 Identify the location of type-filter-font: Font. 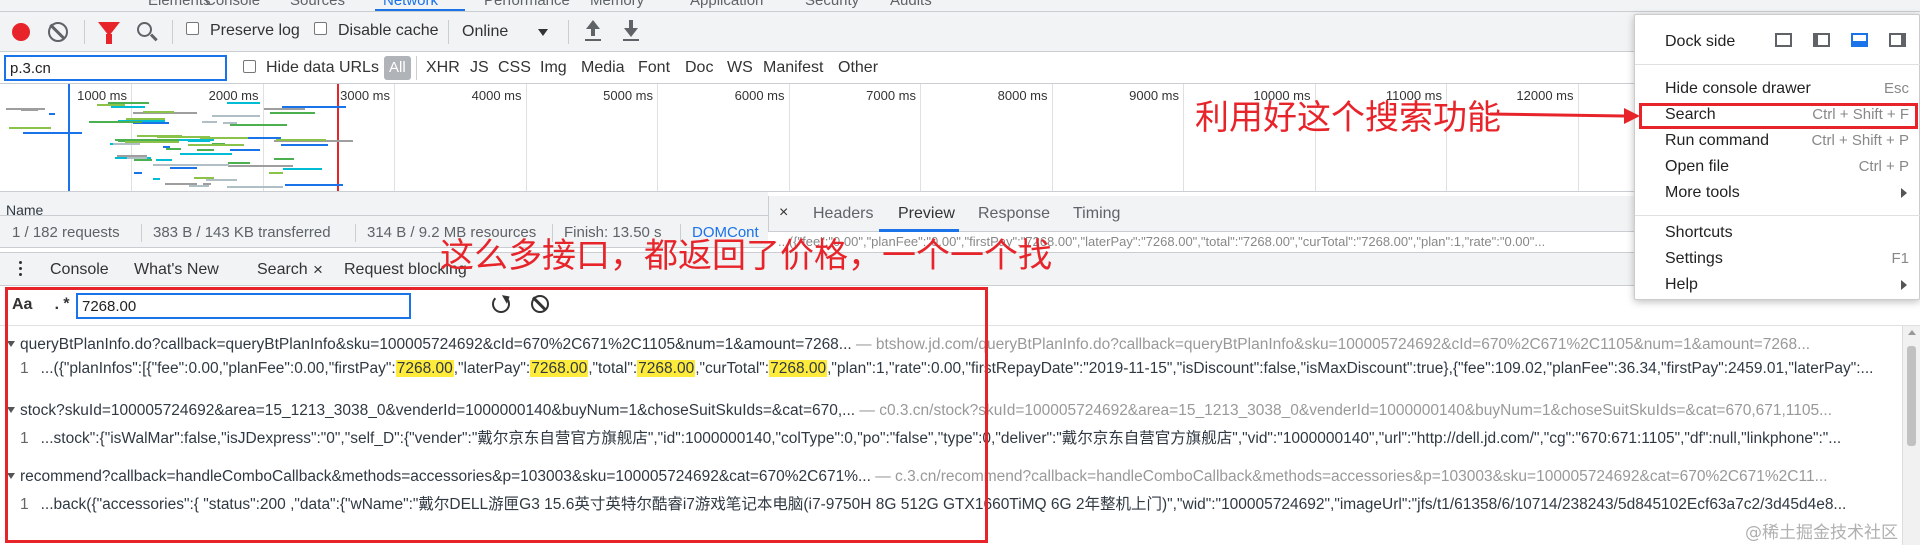
(654, 68).